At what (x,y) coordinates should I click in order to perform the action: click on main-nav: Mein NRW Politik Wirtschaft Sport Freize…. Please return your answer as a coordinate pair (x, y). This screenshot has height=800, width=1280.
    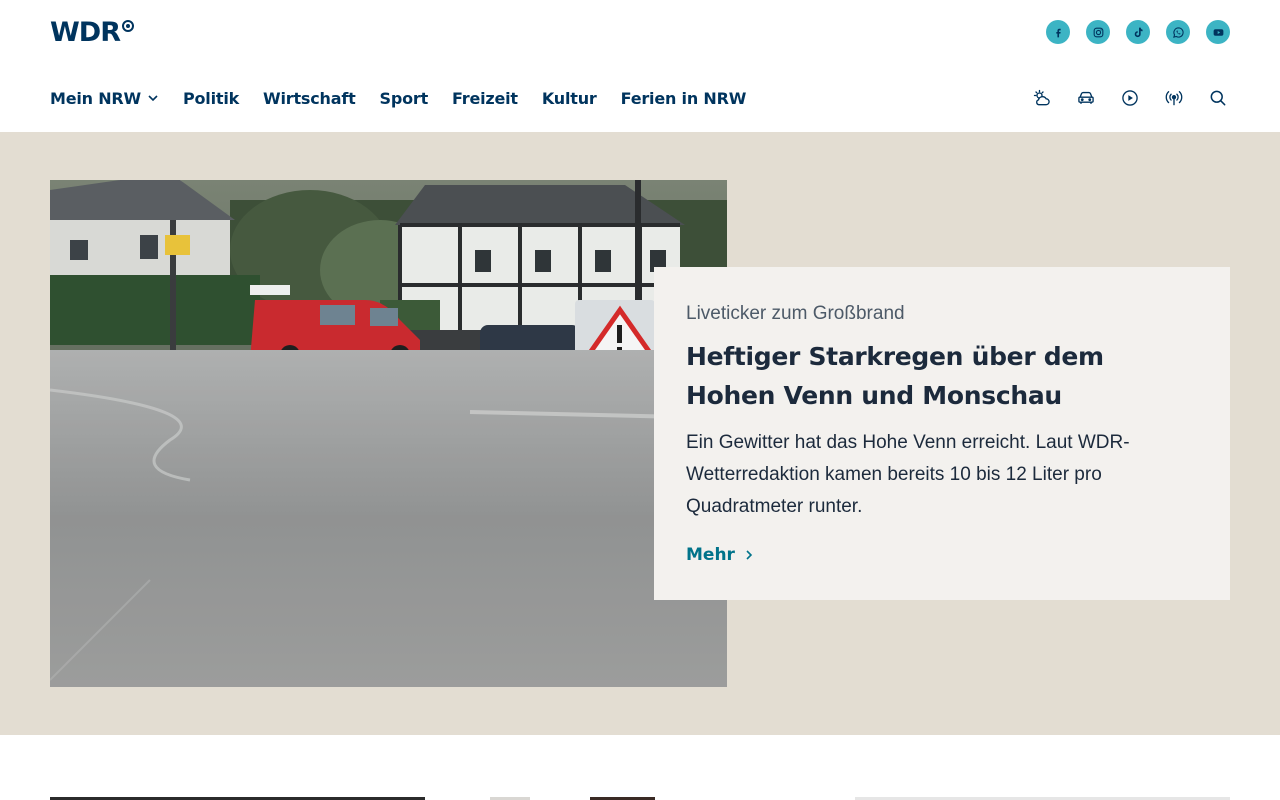
    Looking at the image, I should click on (410, 98).